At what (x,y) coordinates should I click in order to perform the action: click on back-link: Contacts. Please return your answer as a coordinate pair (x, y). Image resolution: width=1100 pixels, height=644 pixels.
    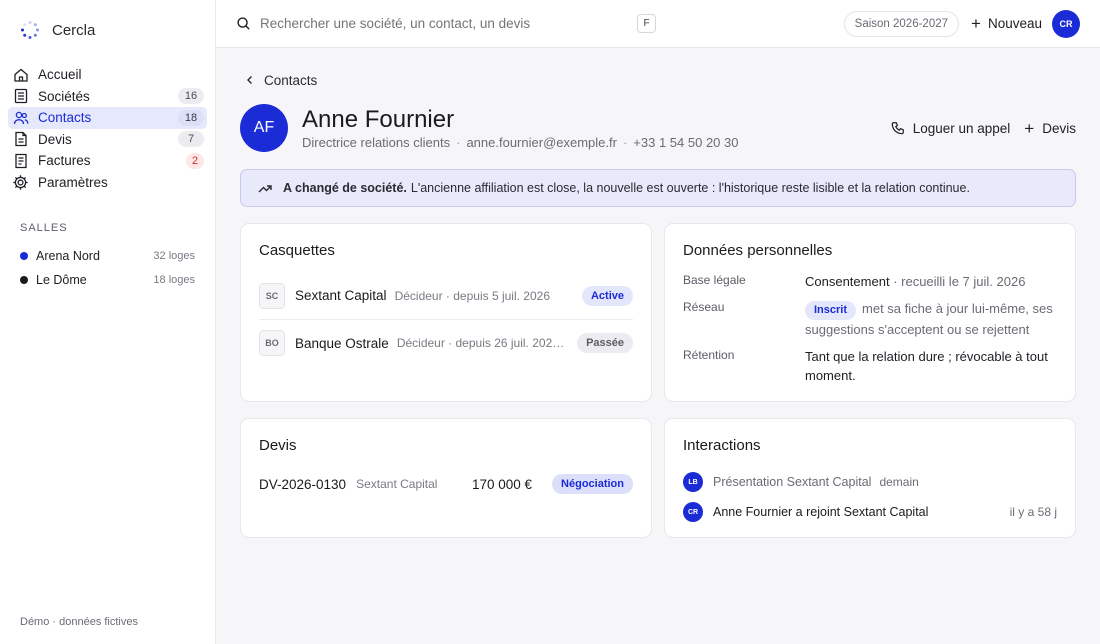
    Looking at the image, I should click on (280, 80).